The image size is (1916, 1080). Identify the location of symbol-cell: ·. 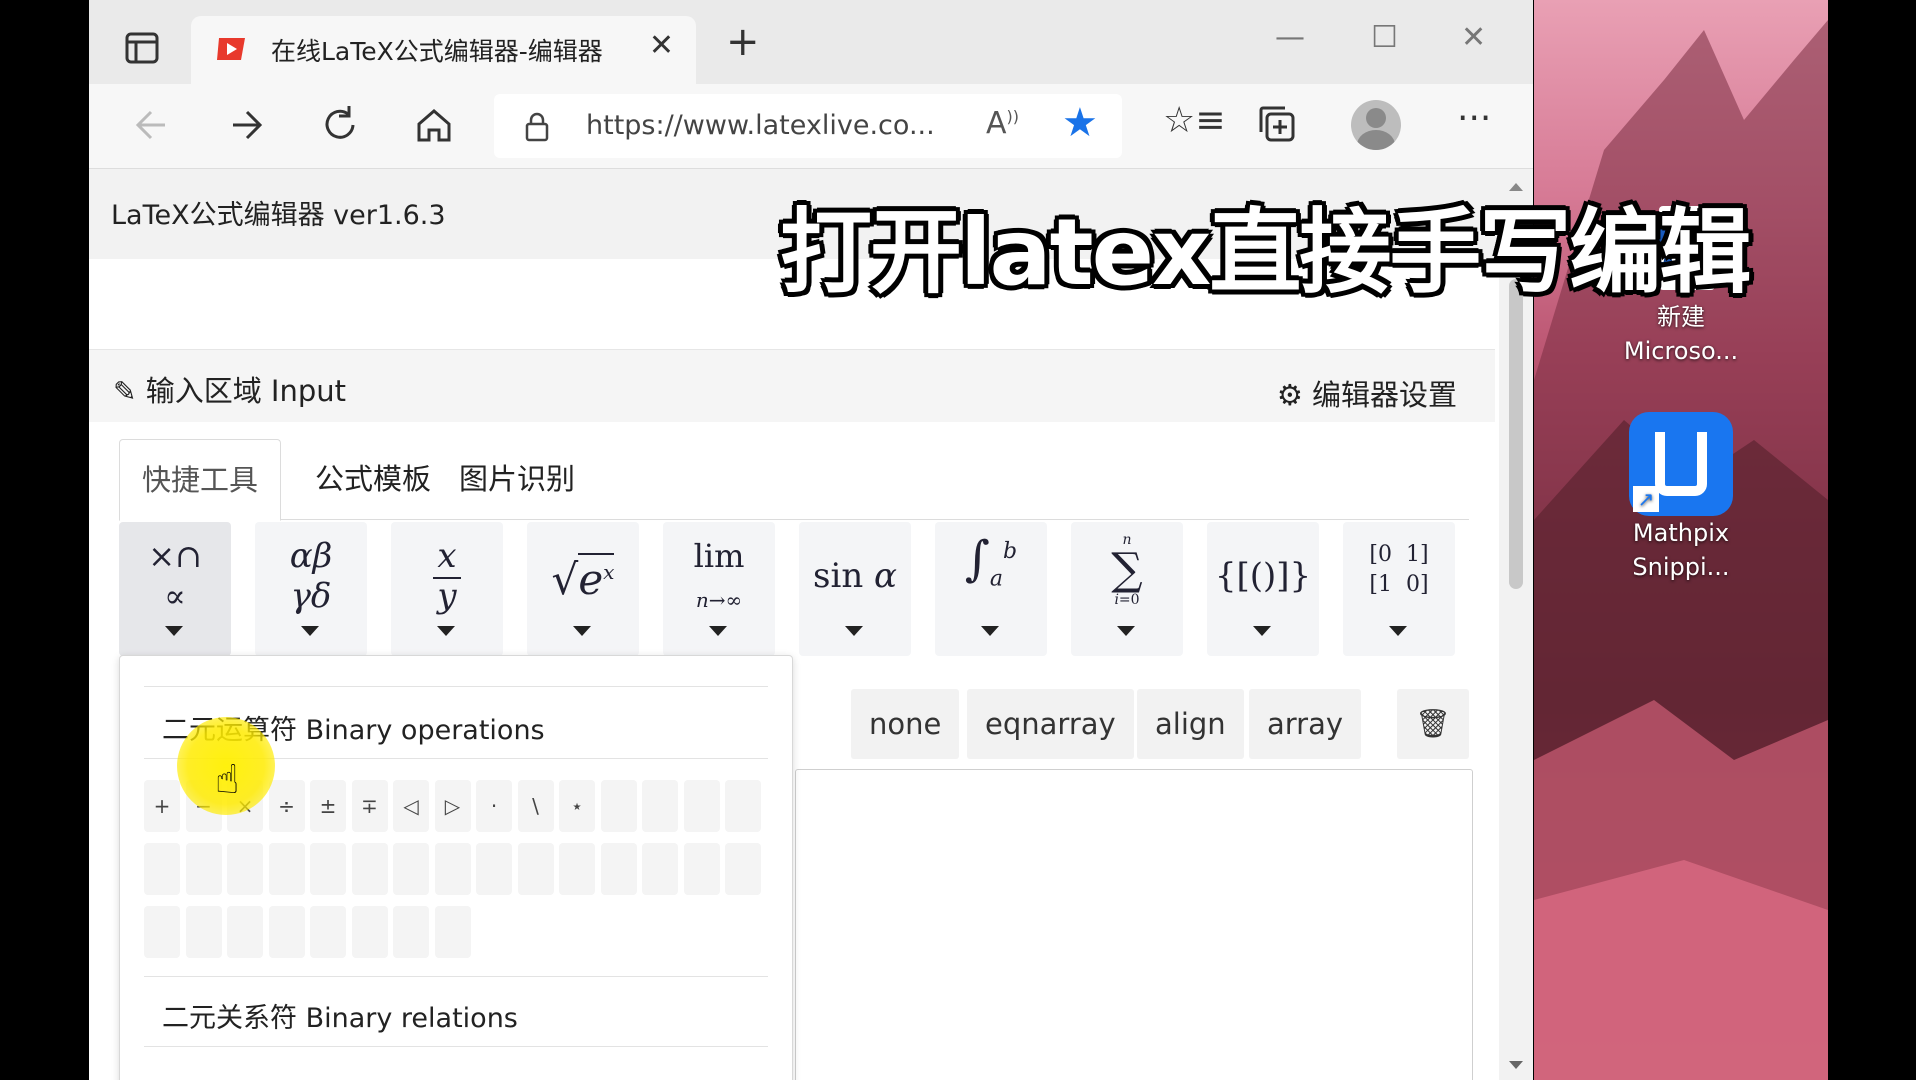
(494, 806).